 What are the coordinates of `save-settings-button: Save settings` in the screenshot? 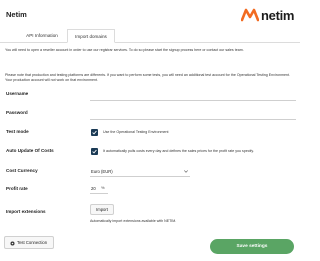 It's located at (252, 246).